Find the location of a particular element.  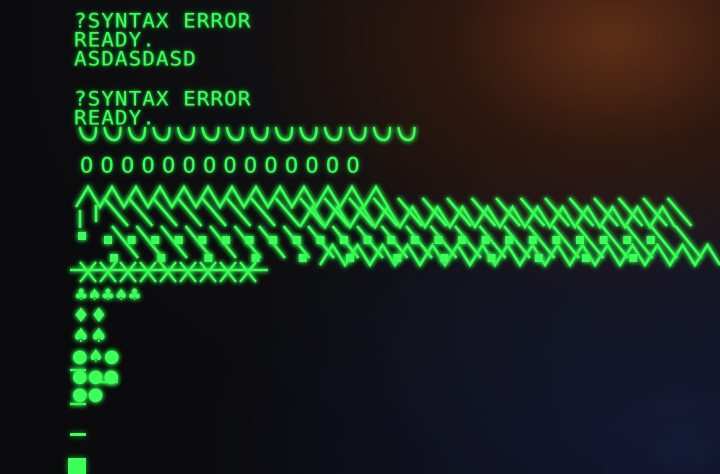

suit-glyph-row: ●● is located at coordinates (87, 394).